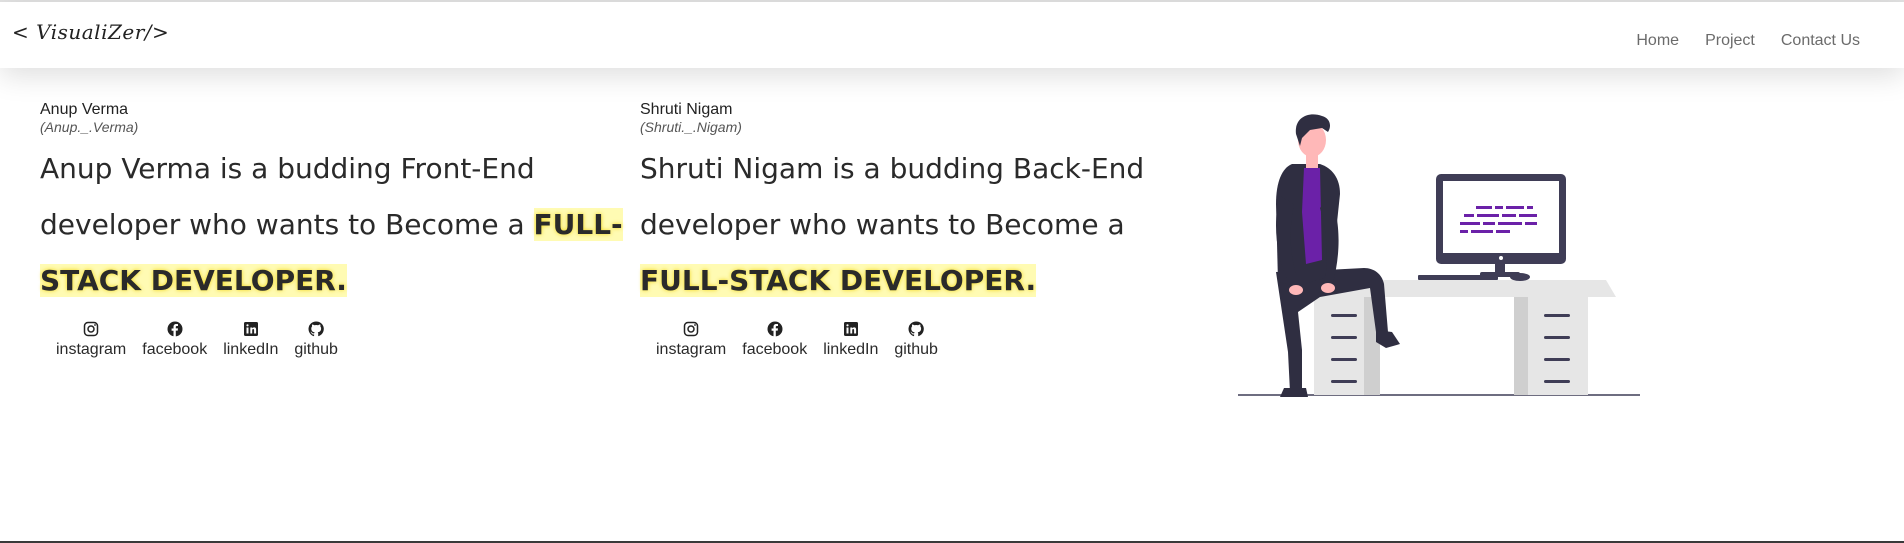 The height and width of the screenshot is (543, 1904). What do you see at coordinates (1820, 41) in the screenshot?
I see `nav-link-contact-us: Contact Us` at bounding box center [1820, 41].